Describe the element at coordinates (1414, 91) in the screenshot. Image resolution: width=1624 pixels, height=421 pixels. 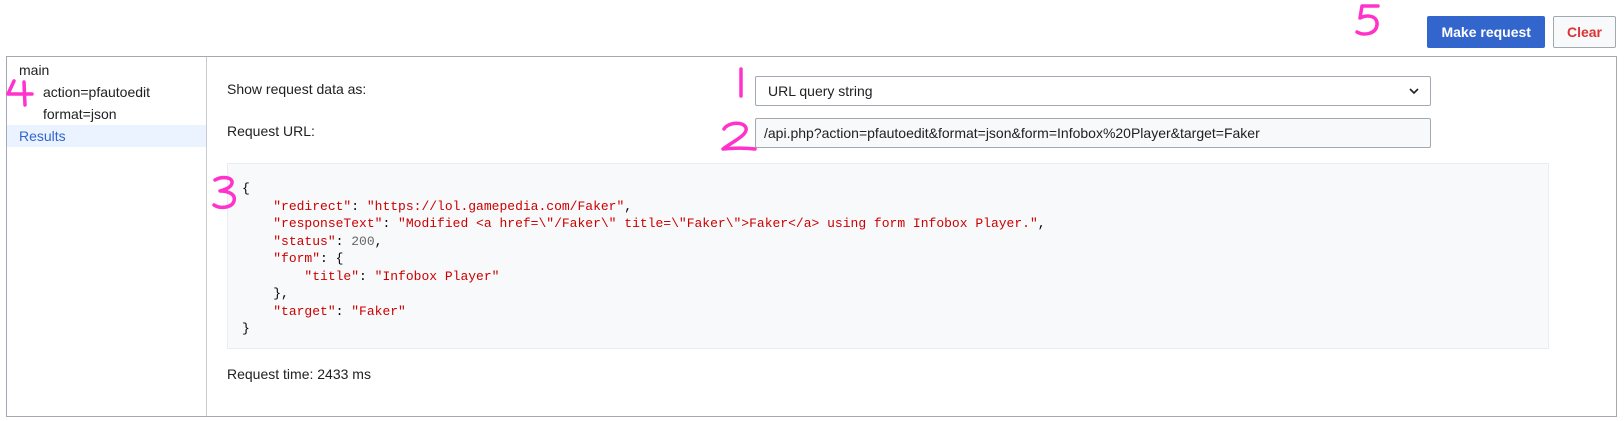
I see `chevron-down-icon` at that location.